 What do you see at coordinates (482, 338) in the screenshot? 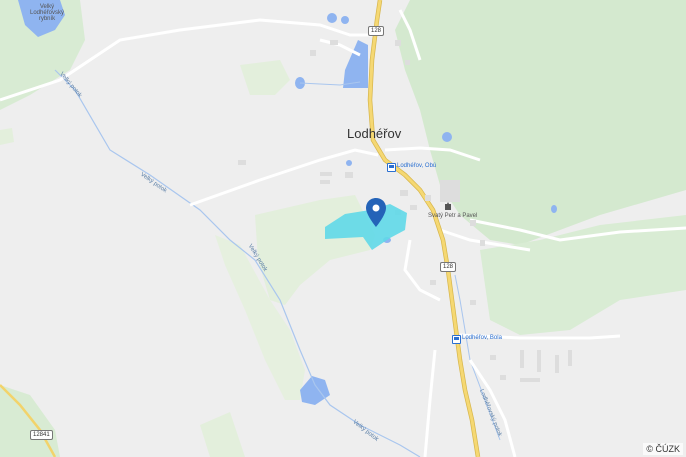
I see `bus-stop-label-2: Lodhéřov, Bola` at bounding box center [482, 338].